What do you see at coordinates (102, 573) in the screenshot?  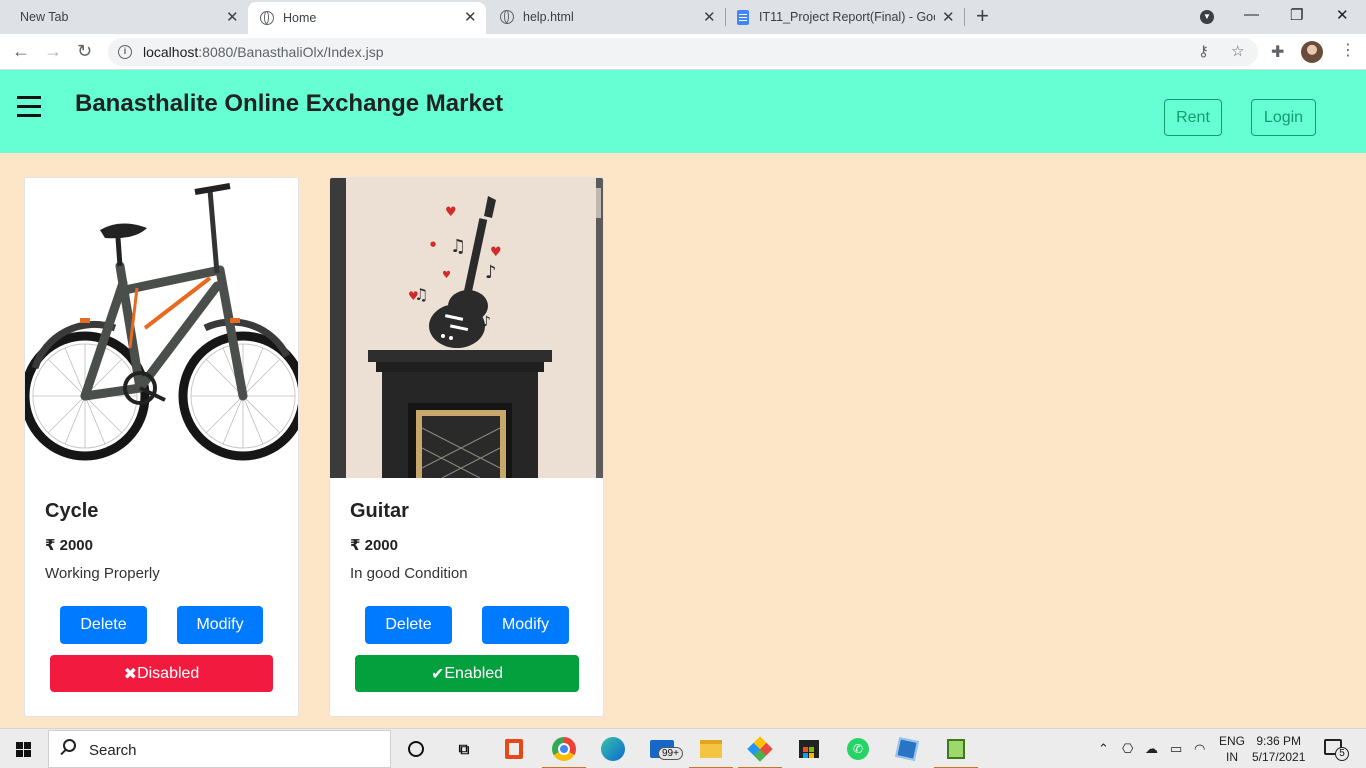 I see `product-description: Working Properly` at bounding box center [102, 573].